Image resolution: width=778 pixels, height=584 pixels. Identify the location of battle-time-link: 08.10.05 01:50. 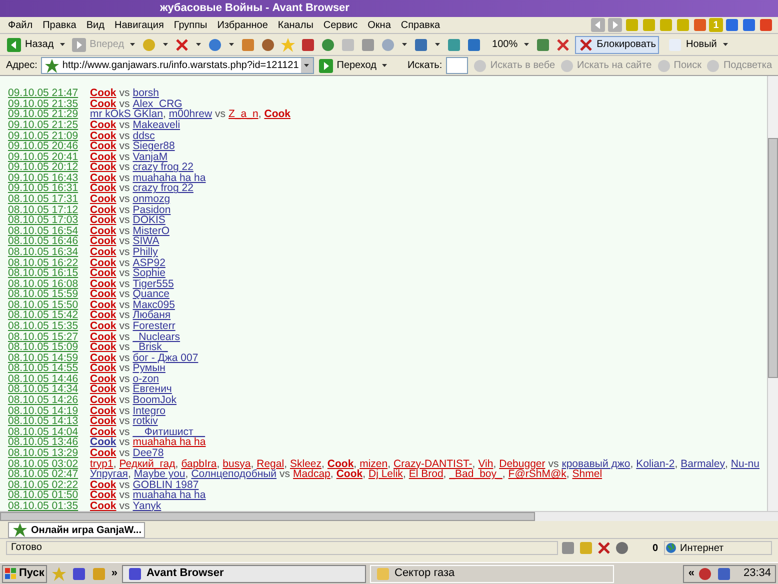
(49, 495).